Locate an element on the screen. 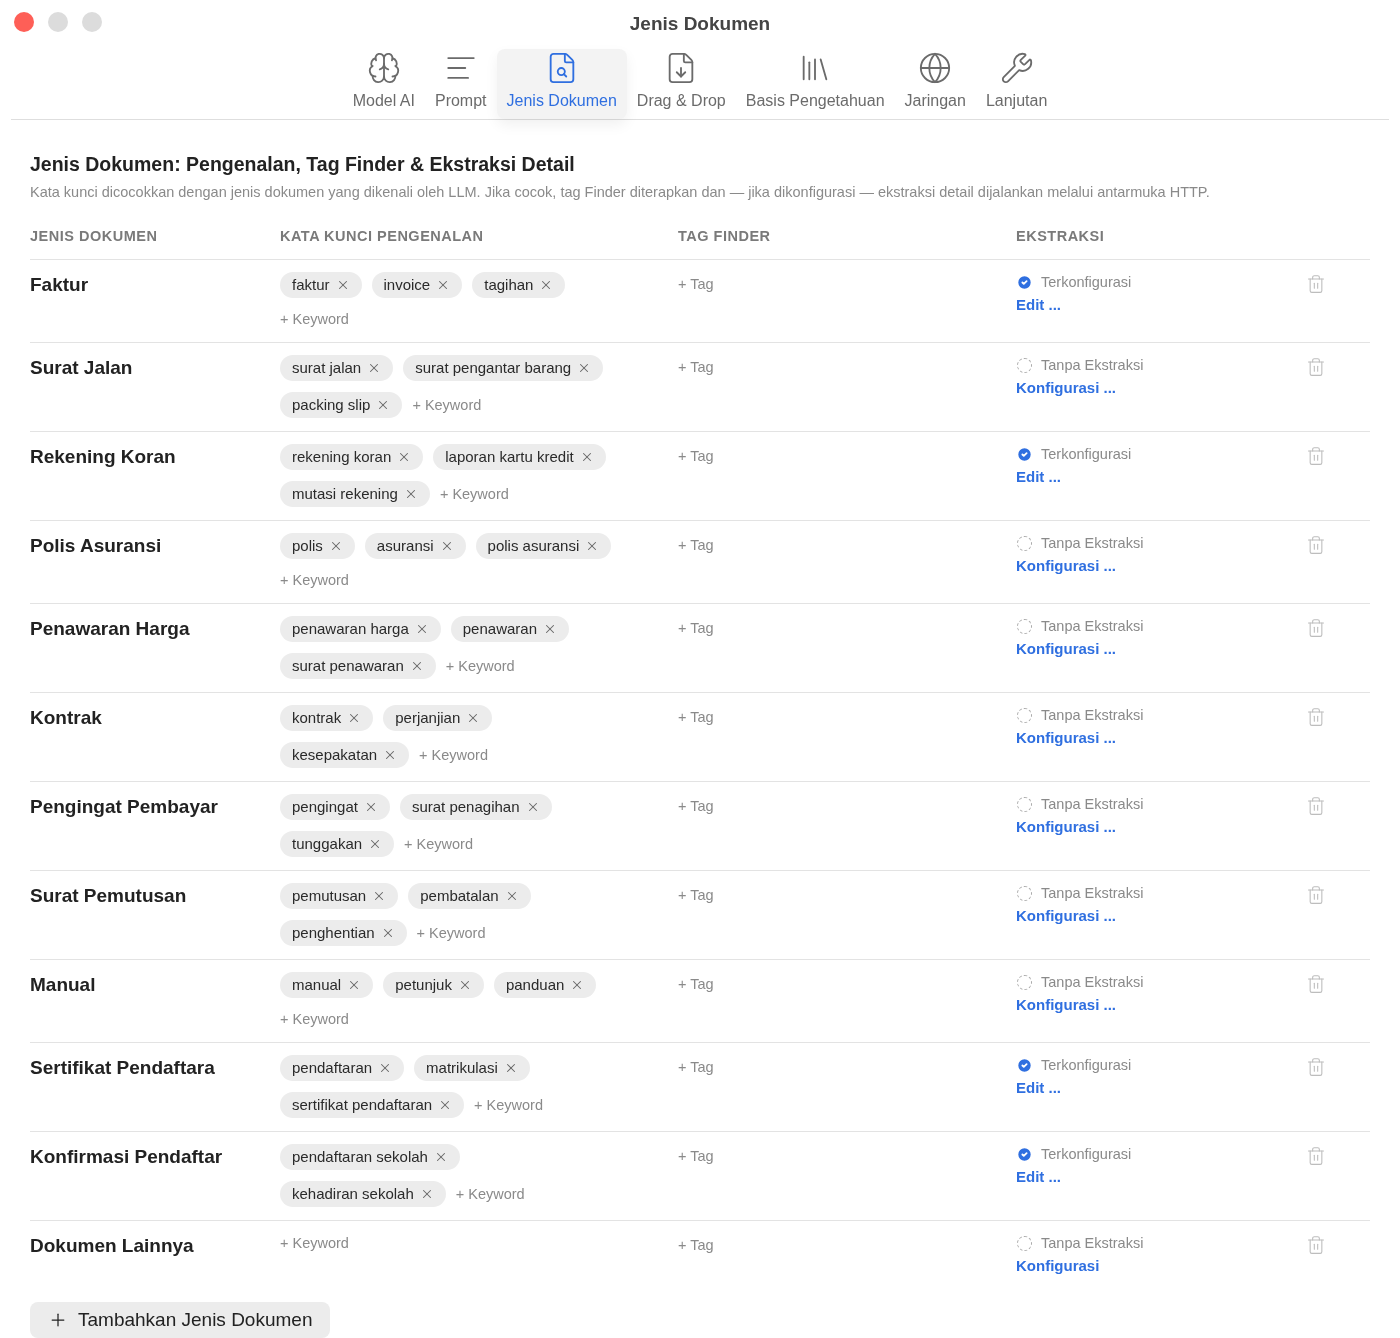  section-title: Jenis Dokumen: Pengenalan, Tag Finder & Ekstraksi Detail is located at coordinates (303, 164).